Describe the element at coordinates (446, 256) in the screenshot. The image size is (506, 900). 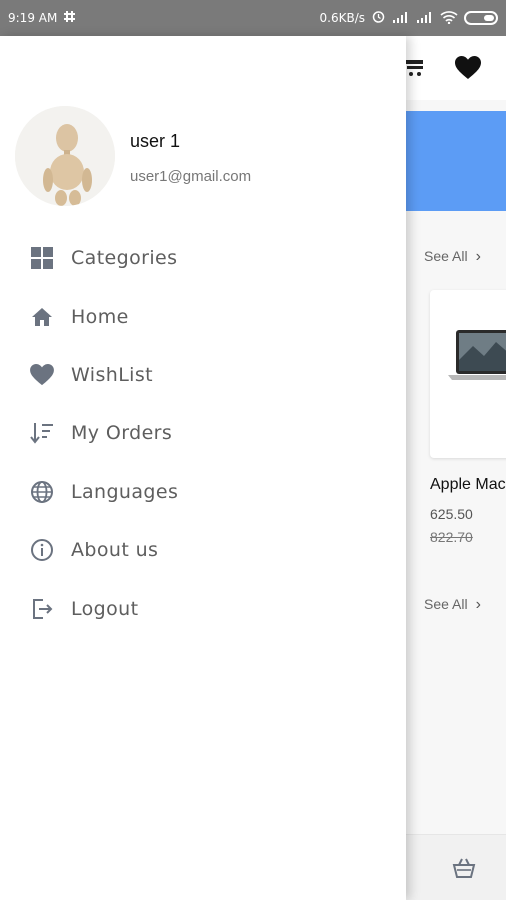
I see `see-all-label: See All` at that location.